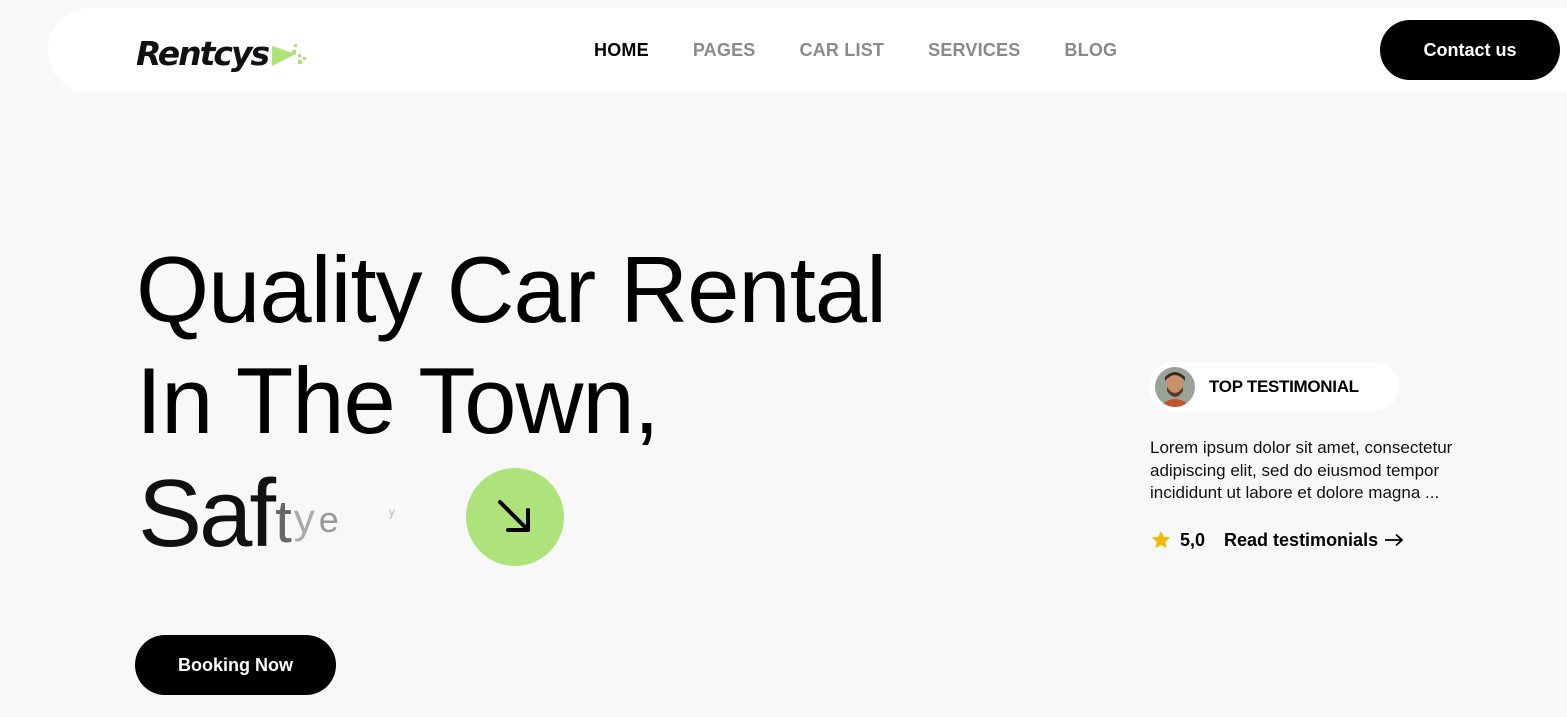 This screenshot has height=717, width=1567. I want to click on nav-item-blog: BLOG, so click(1090, 50).